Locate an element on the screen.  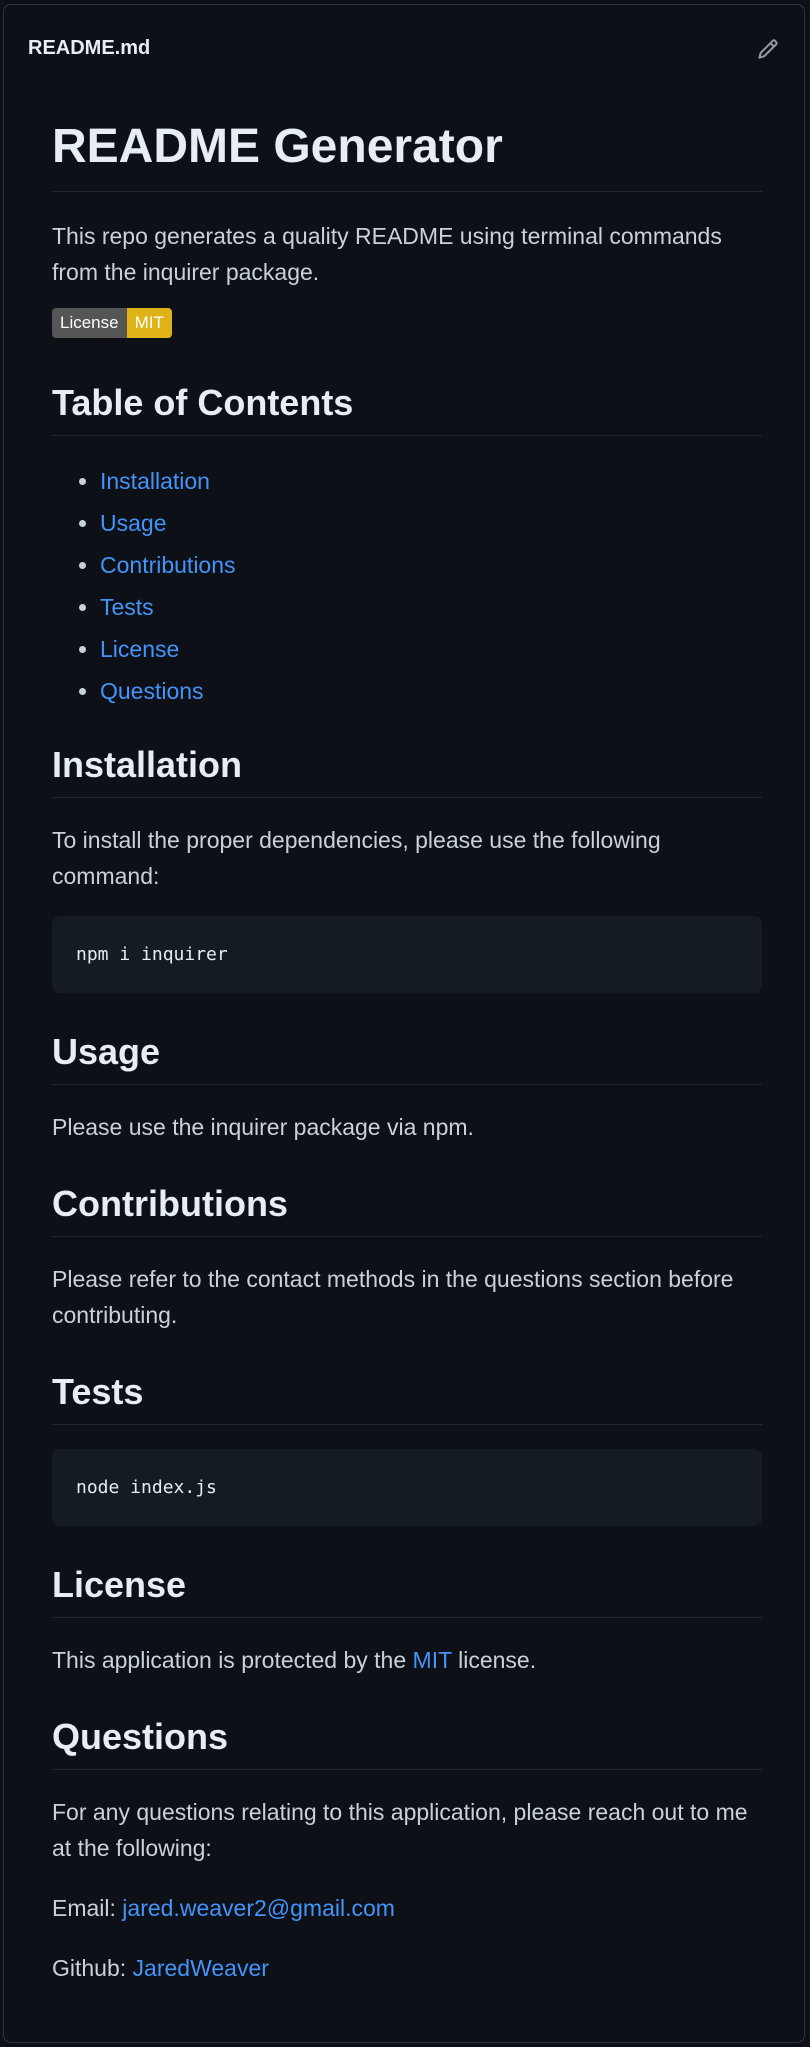
email-link: jared.weaver2@gmail.com is located at coordinates (258, 1908).